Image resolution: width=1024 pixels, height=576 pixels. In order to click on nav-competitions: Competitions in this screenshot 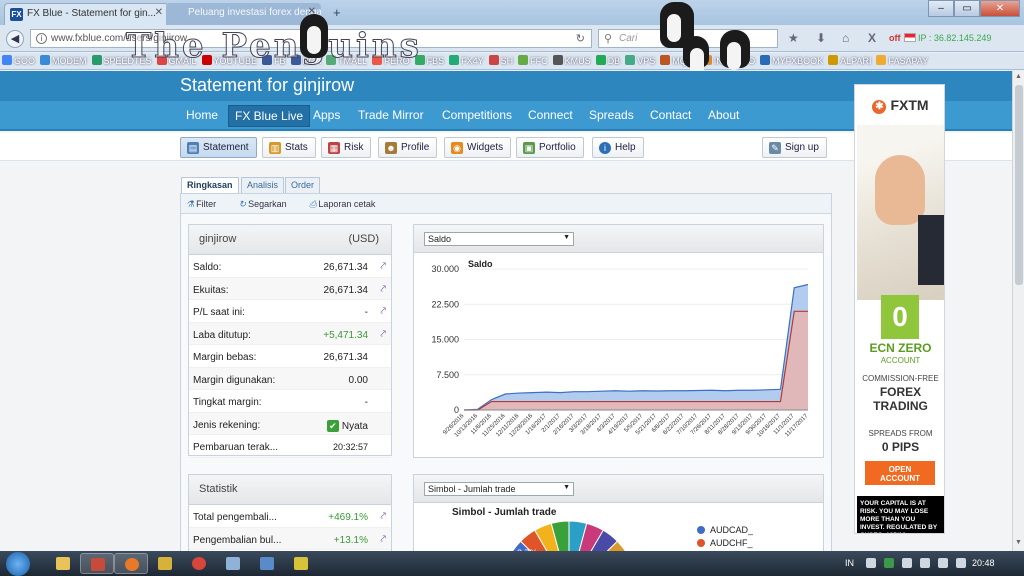, I will do `click(477, 115)`.